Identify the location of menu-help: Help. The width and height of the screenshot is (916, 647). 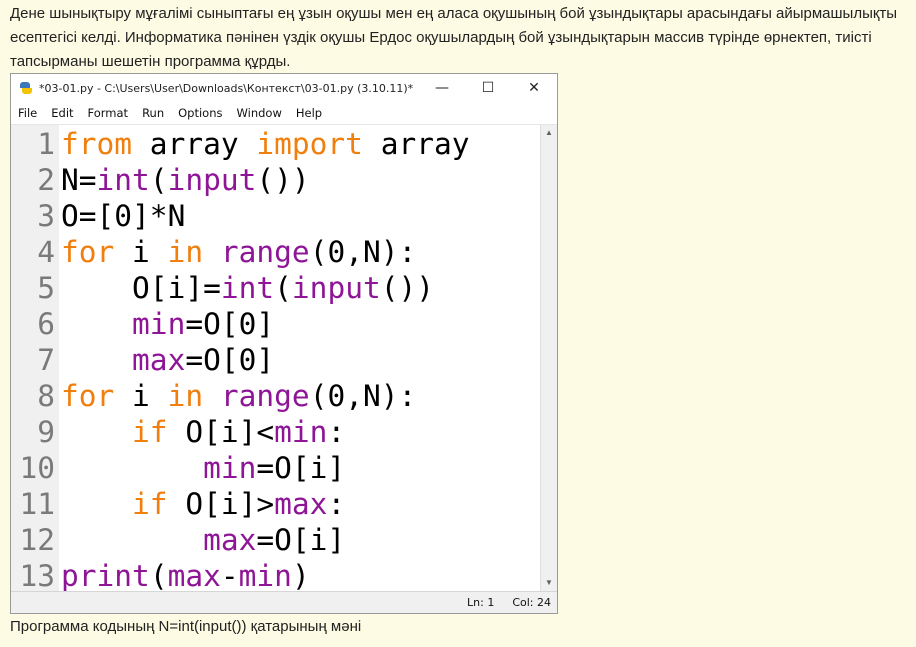
(309, 113).